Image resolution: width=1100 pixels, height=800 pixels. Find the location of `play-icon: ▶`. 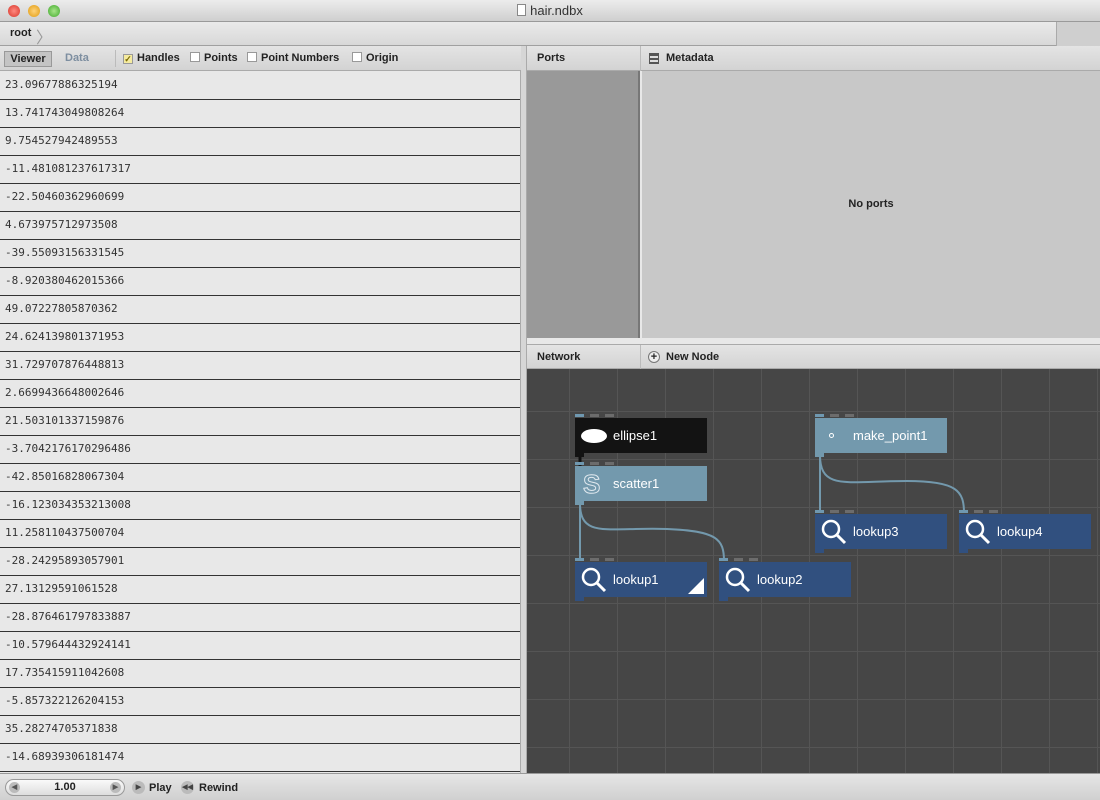

play-icon: ▶ is located at coordinates (138, 787).